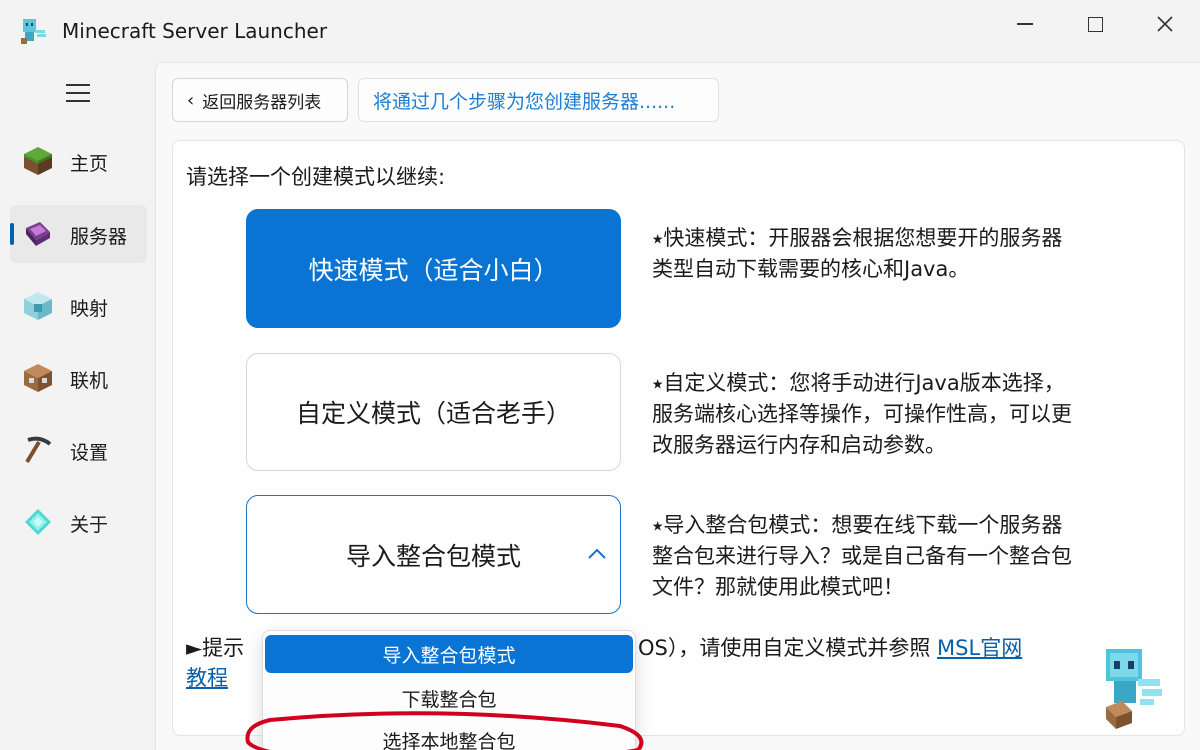  Describe the element at coordinates (444, 730) in the screenshot. I see `red-annotation-circle` at that location.